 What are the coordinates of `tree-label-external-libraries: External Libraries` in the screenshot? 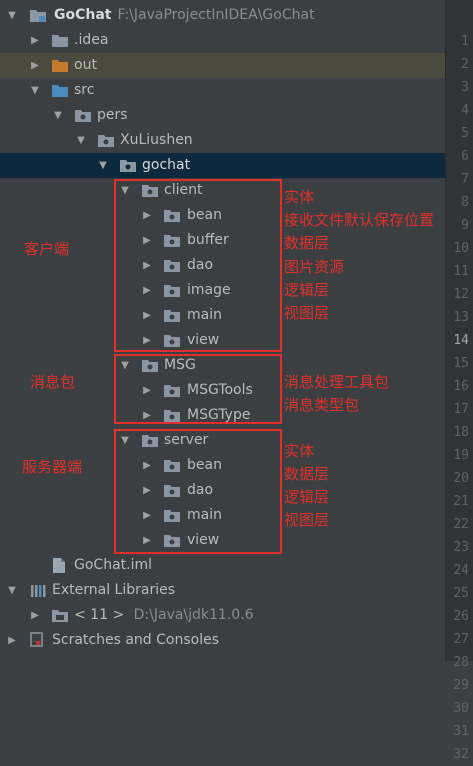 It's located at (113, 590).